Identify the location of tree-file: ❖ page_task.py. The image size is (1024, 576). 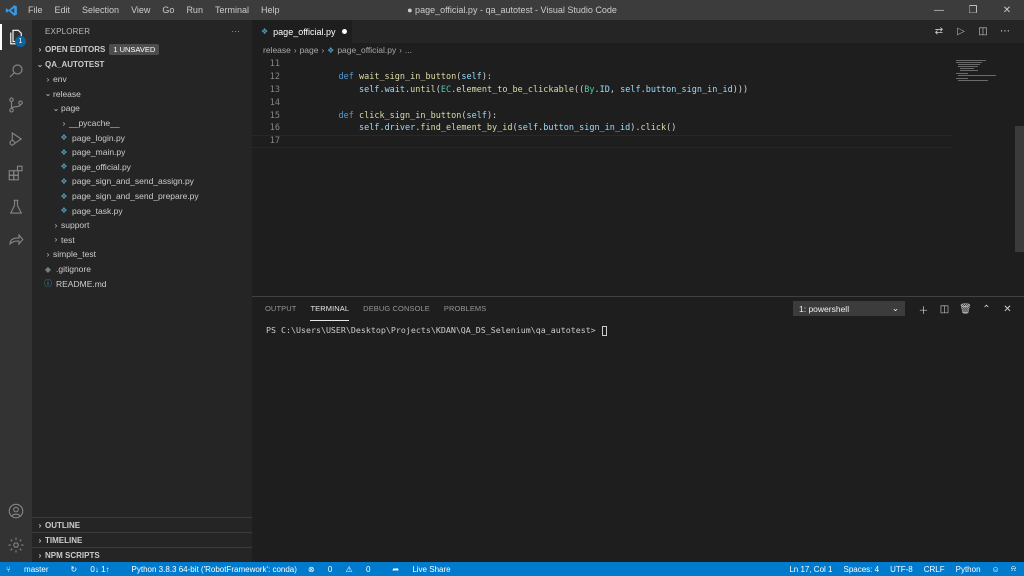
(142, 210).